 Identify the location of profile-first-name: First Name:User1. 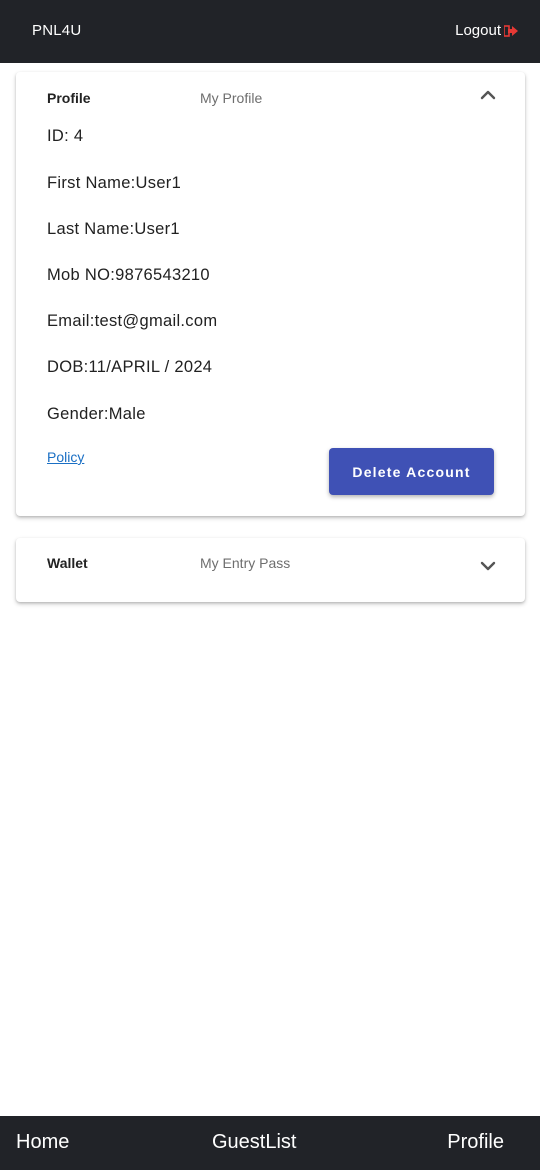
(114, 183).